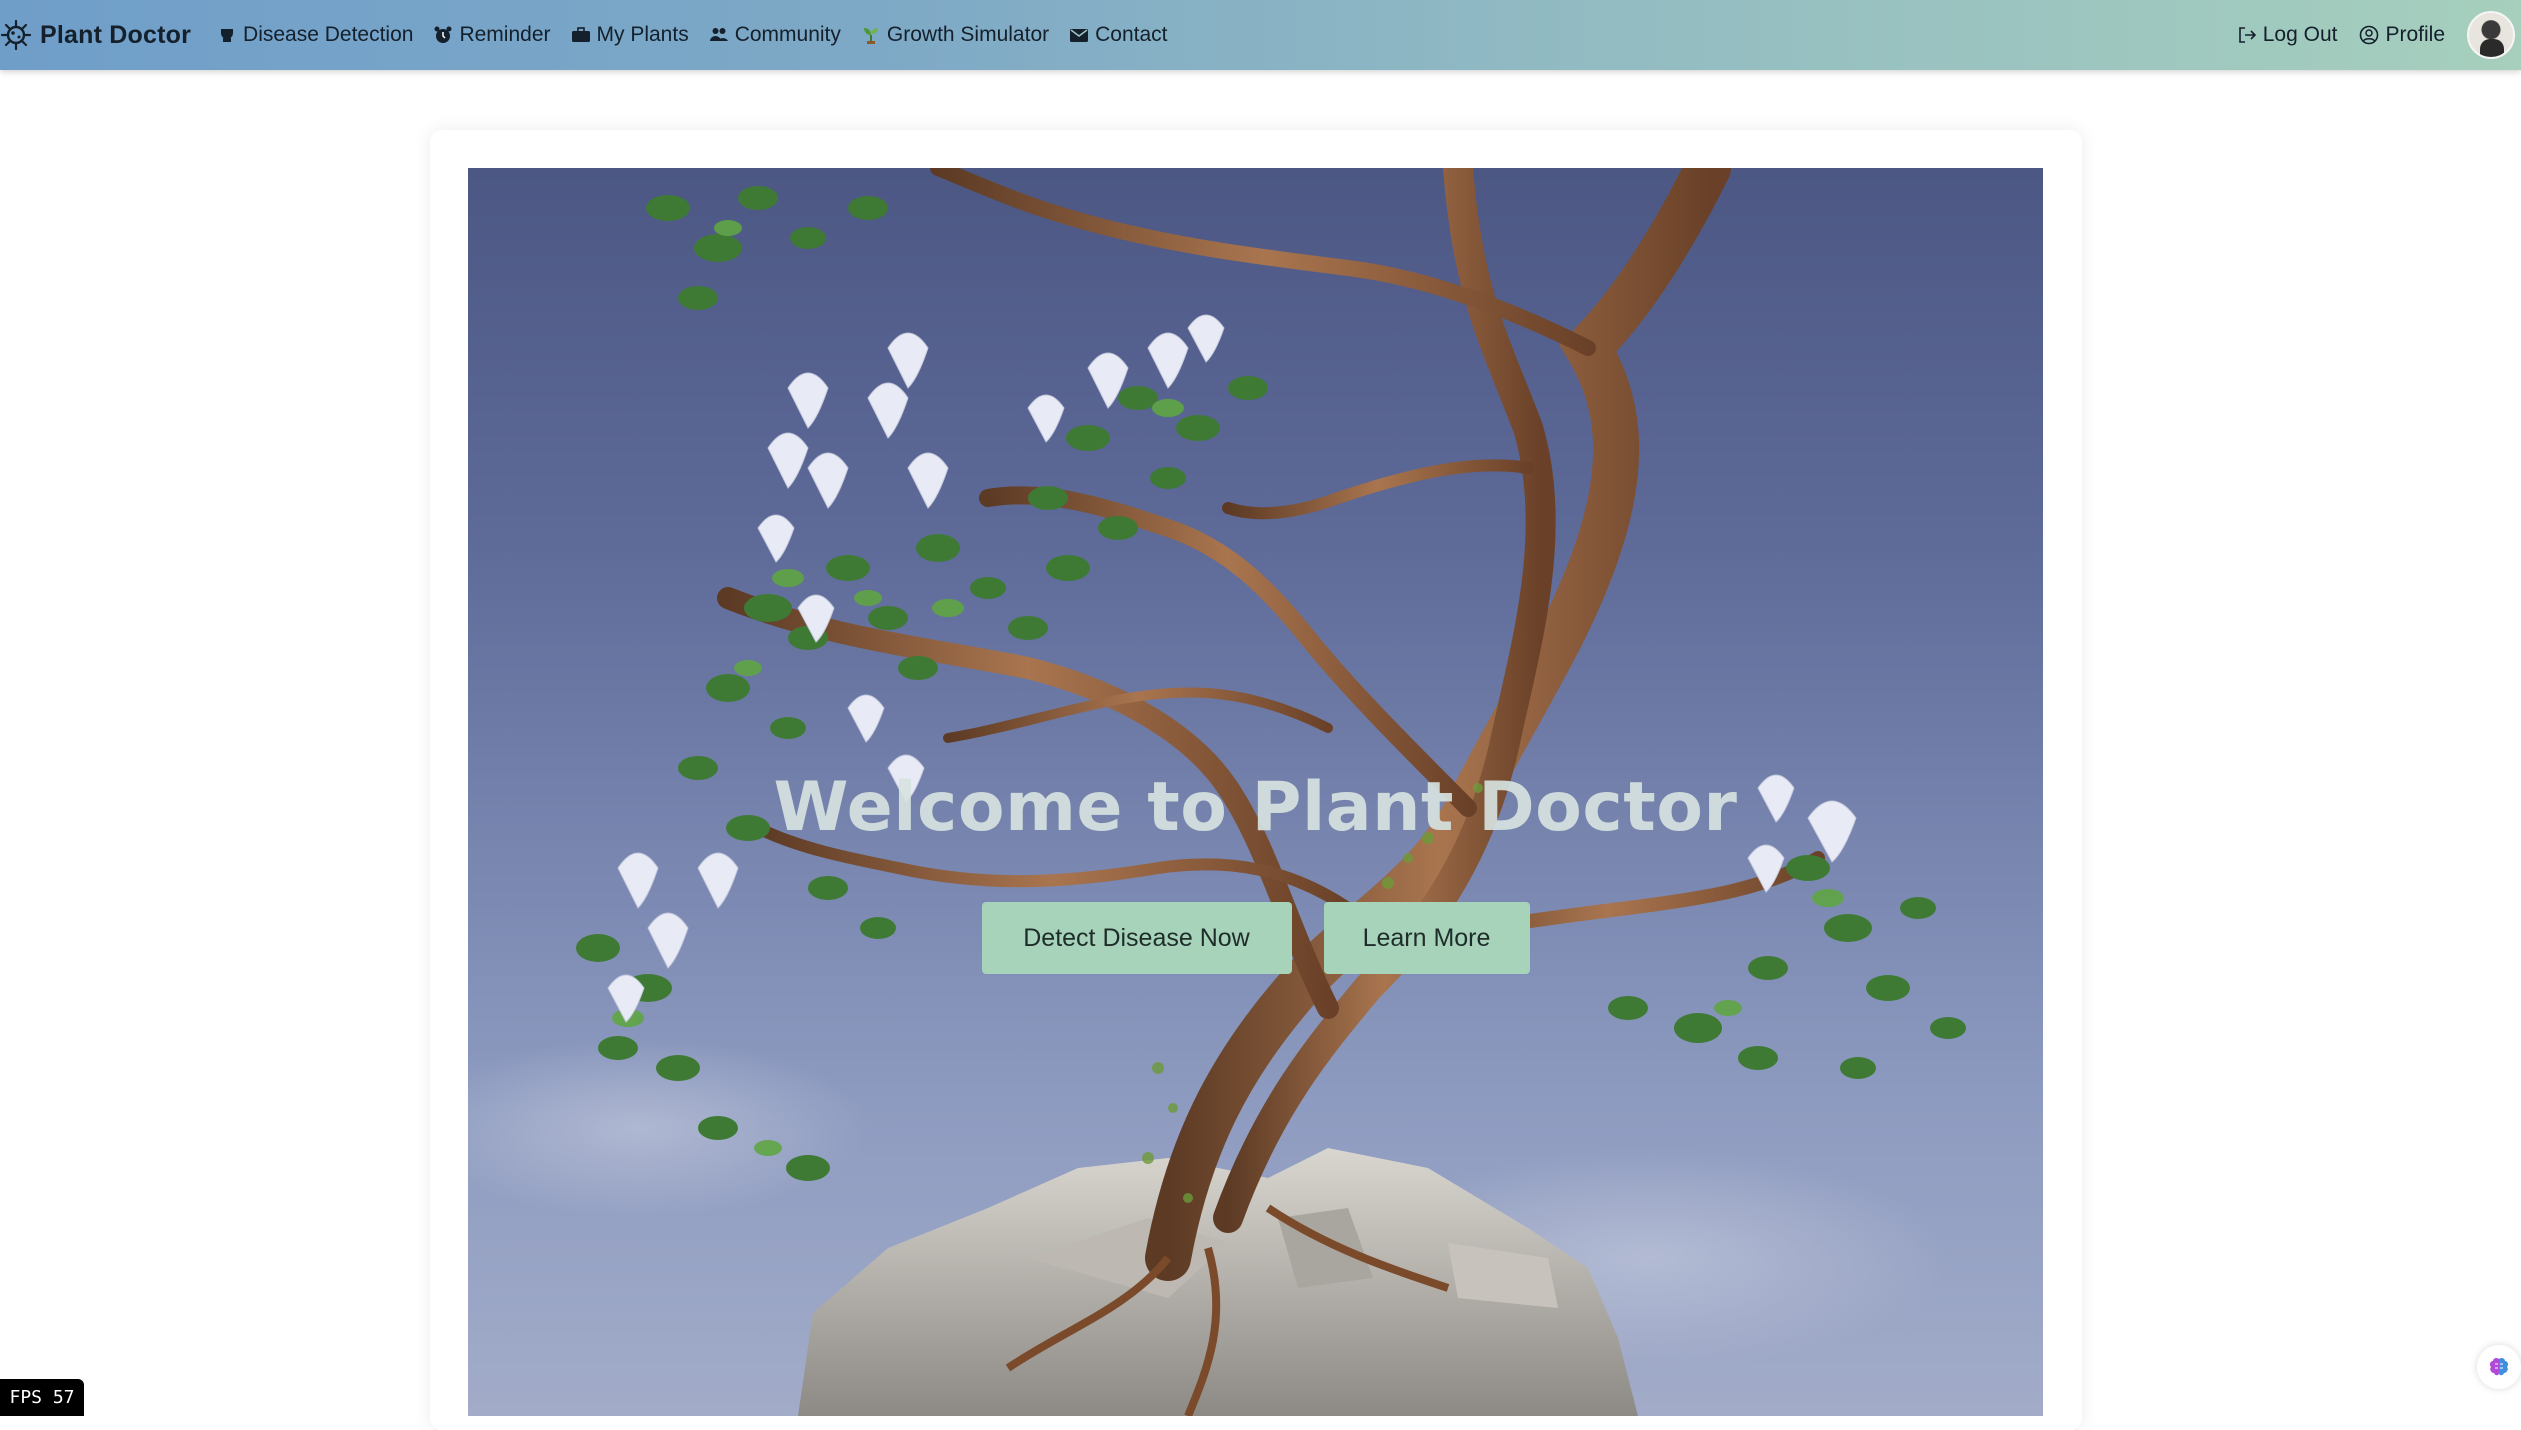 Image resolution: width=2521 pixels, height=1430 pixels. I want to click on nav-label: Disease Detection, so click(328, 34).